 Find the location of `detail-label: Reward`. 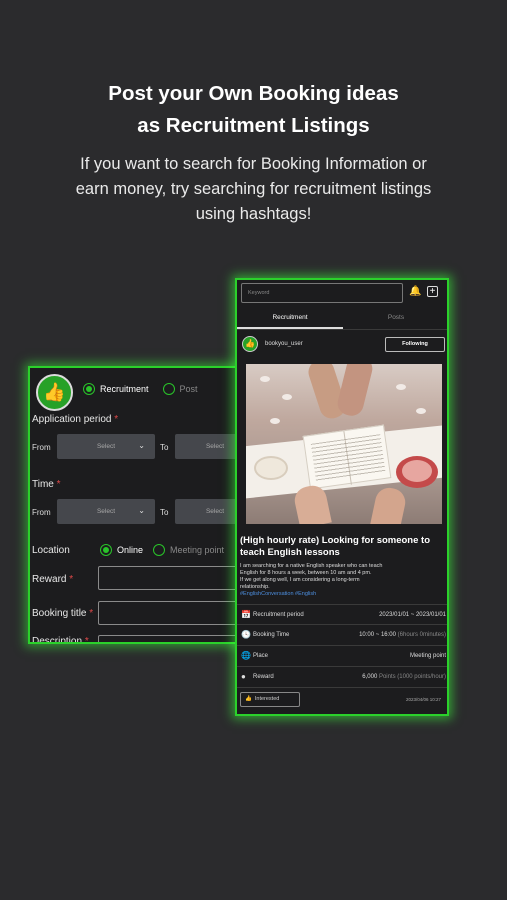

detail-label: Reward is located at coordinates (263, 677).